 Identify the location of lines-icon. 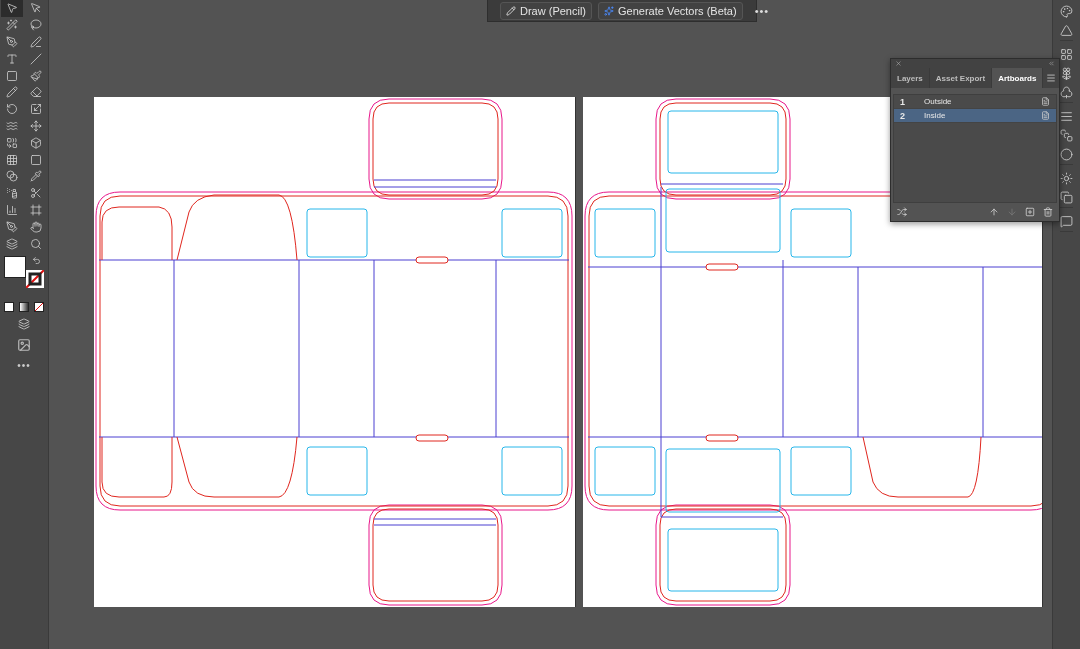
(1066, 116).